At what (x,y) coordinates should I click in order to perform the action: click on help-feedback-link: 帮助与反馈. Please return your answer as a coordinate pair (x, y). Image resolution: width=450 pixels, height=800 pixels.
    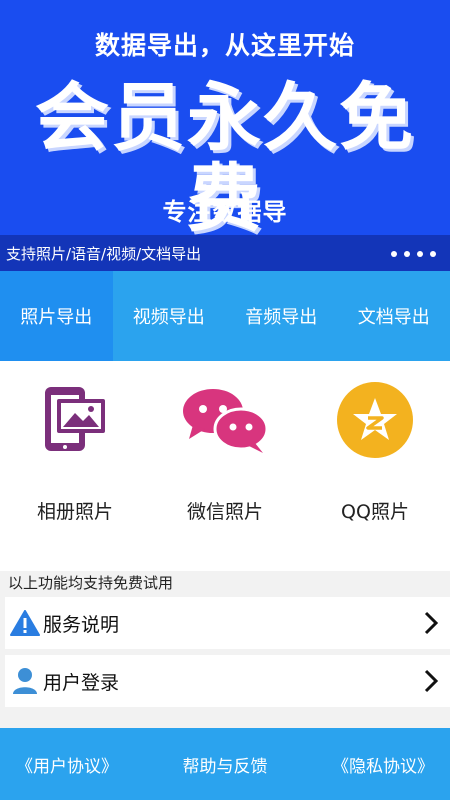
    Looking at the image, I should click on (225, 764).